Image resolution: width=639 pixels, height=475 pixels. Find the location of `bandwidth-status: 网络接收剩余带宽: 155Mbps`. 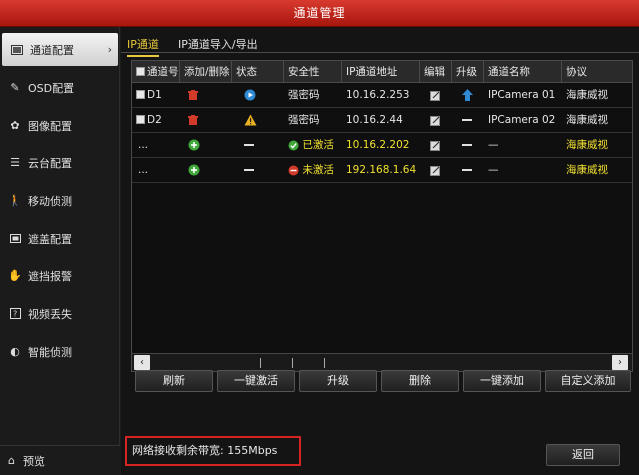

bandwidth-status: 网络接收剩余带宽: 155Mbps is located at coordinates (213, 451).